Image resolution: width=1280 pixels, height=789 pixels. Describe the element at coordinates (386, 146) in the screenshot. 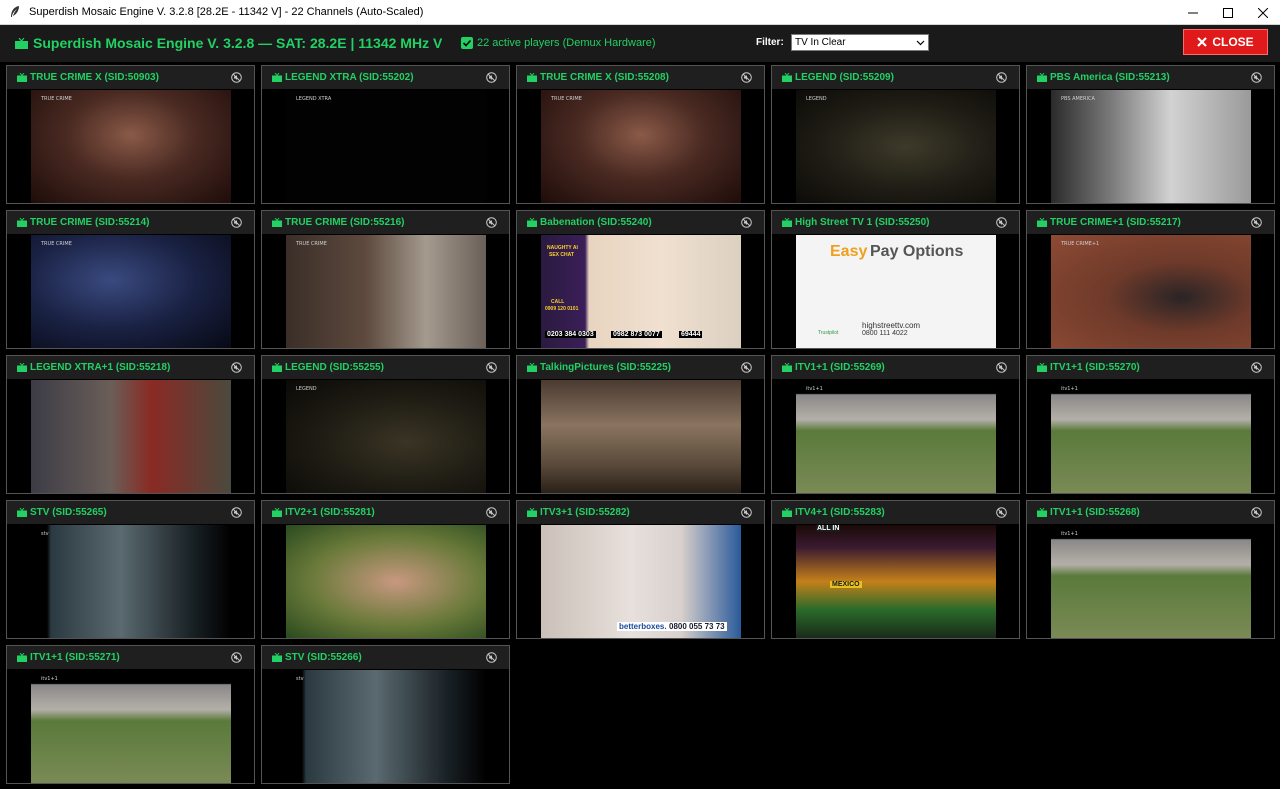

I see `channel-video: LEGEND XTRA` at that location.